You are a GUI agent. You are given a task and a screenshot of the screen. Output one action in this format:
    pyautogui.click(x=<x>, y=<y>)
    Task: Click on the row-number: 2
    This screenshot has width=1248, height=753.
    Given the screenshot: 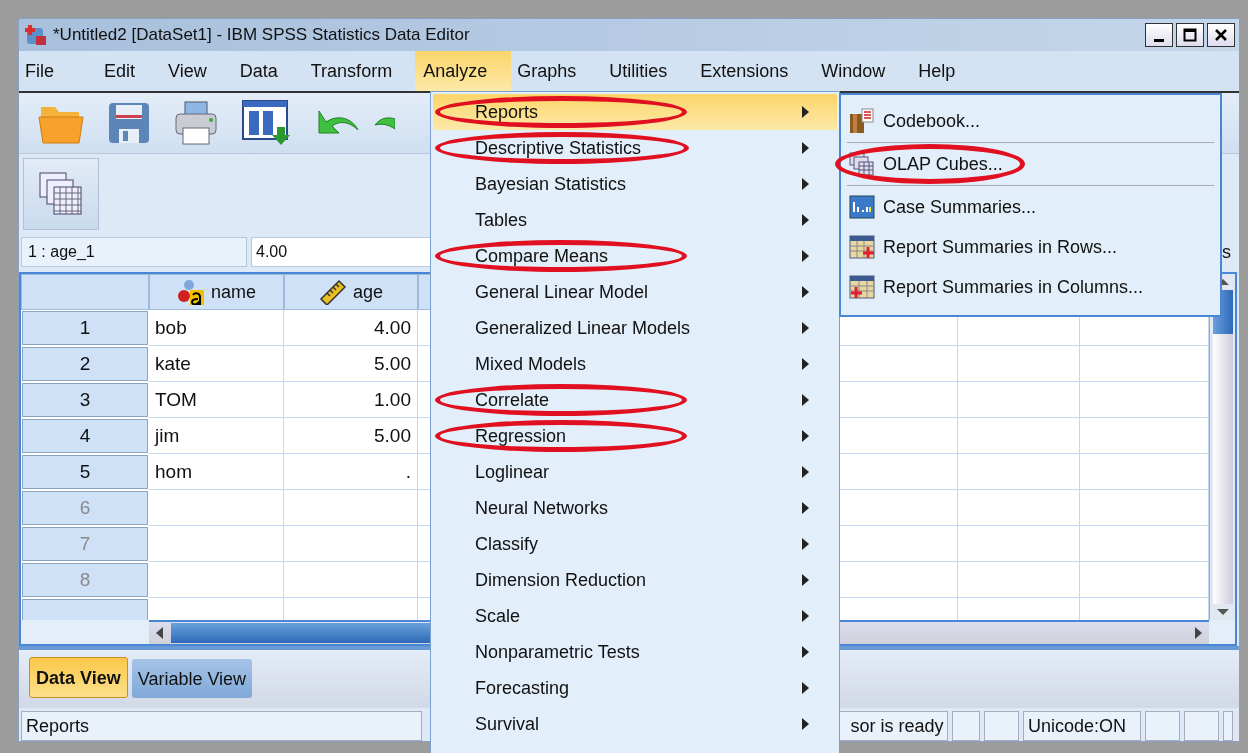 What is the action you would take?
    pyautogui.click(x=85, y=364)
    